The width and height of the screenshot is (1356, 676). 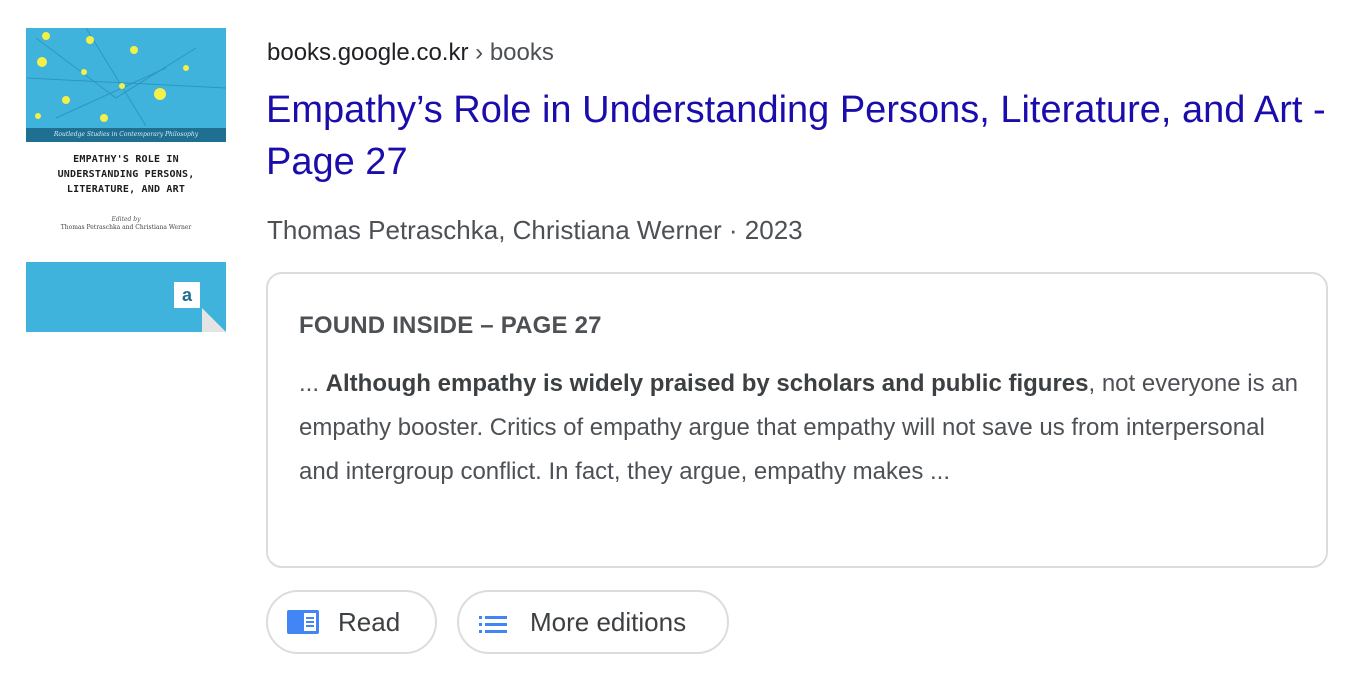 What do you see at coordinates (126, 189) in the screenshot?
I see `cover-title-line: LITERATURE, AND ART` at bounding box center [126, 189].